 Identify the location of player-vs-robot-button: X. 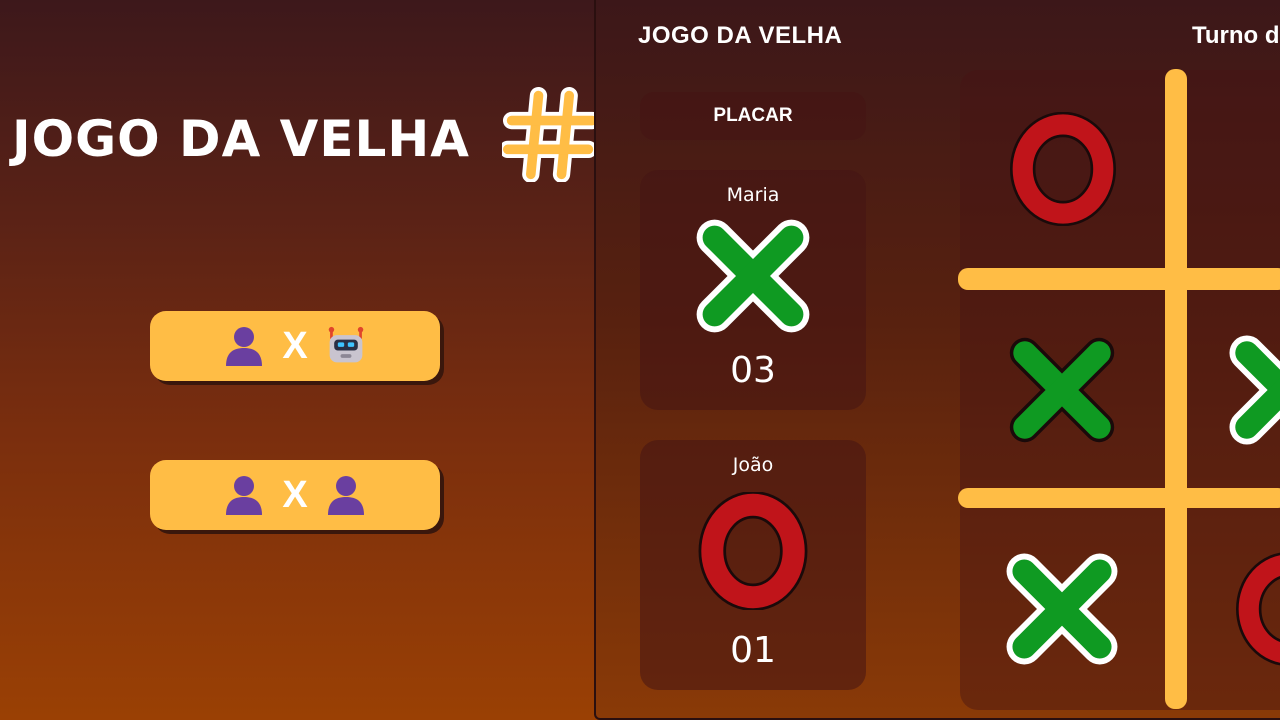
(295, 346).